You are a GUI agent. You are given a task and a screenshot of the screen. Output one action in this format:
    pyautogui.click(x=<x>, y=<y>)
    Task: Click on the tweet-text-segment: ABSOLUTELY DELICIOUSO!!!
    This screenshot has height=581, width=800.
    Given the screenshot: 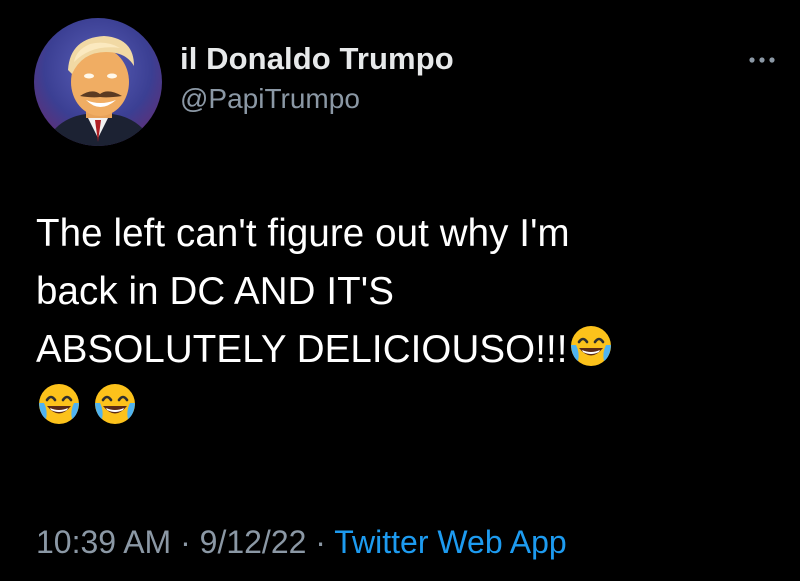 What is the action you would take?
    pyautogui.click(x=302, y=349)
    